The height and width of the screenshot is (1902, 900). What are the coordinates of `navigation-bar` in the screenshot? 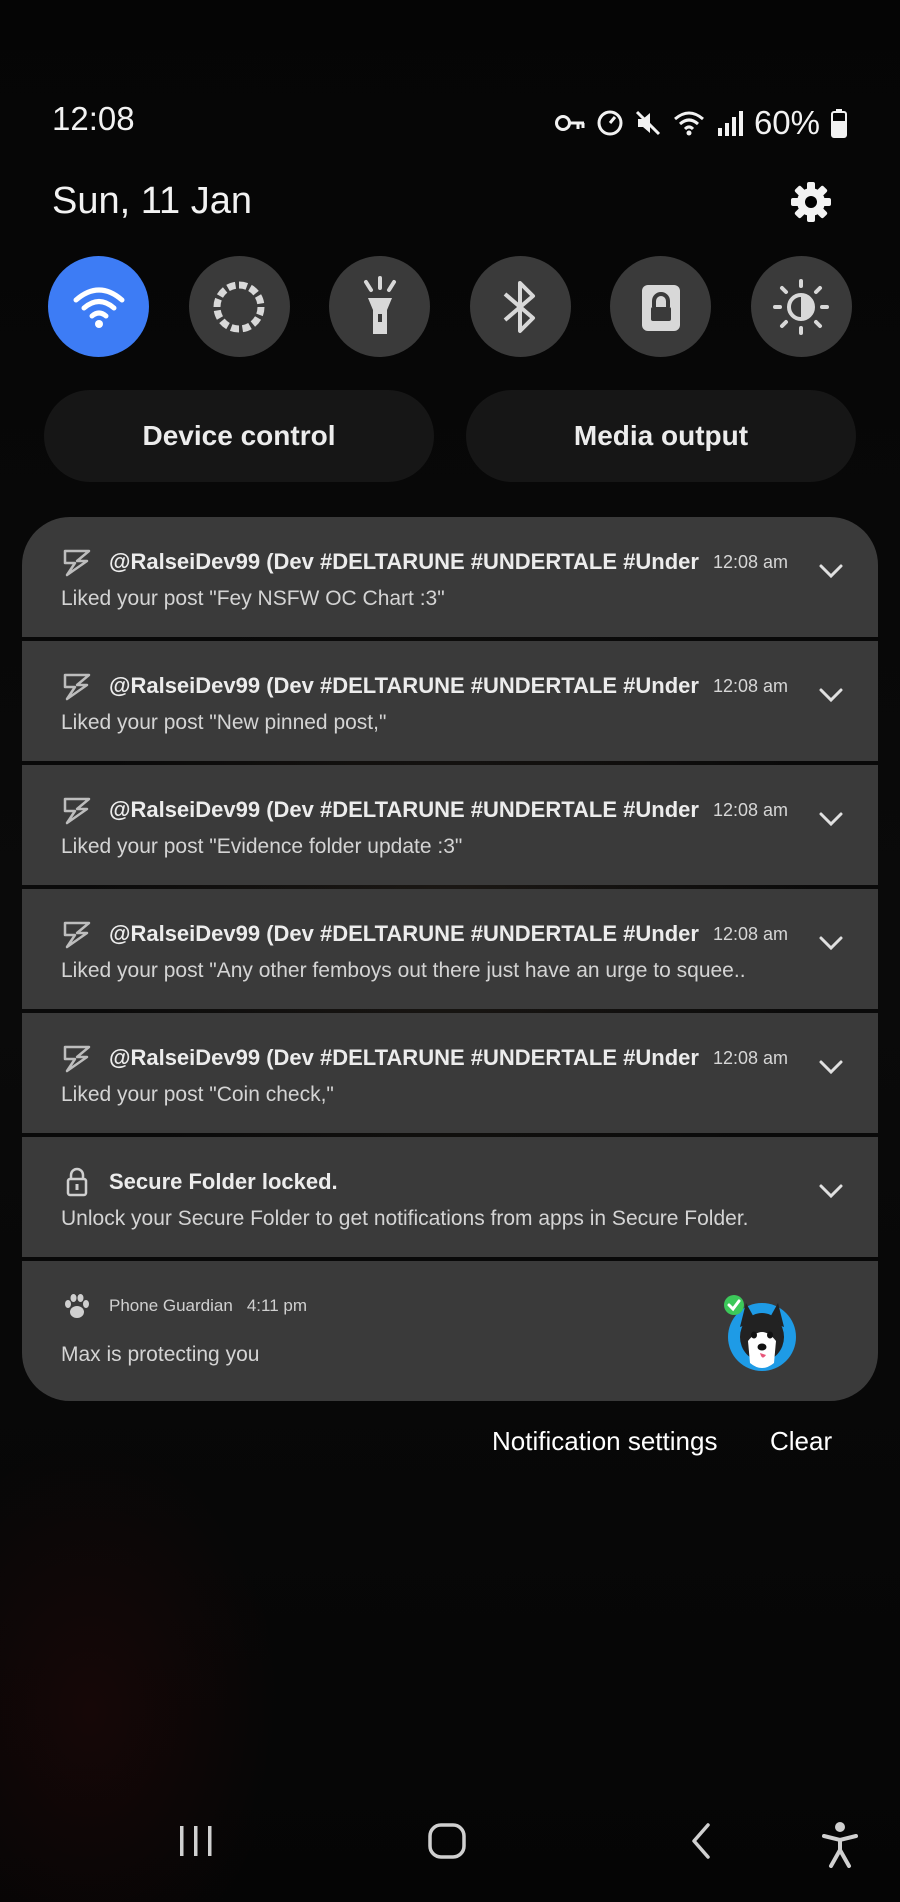 It's located at (450, 1850).